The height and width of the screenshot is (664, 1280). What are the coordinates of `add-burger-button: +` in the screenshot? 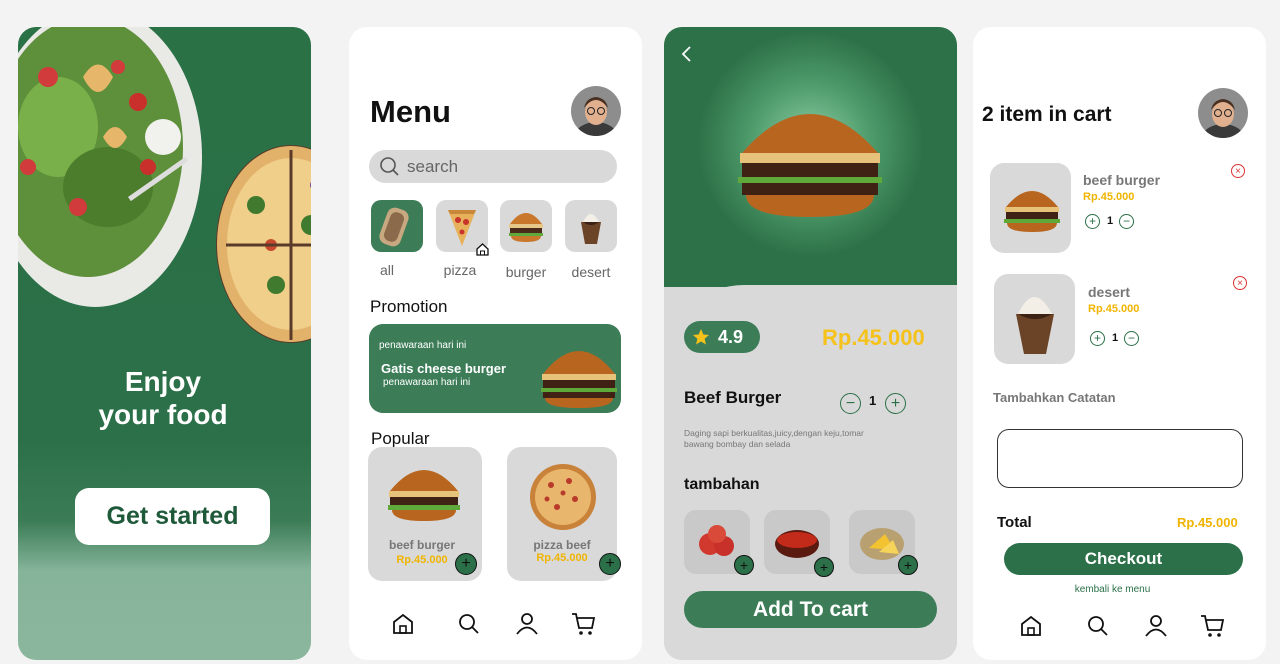 It's located at (466, 564).